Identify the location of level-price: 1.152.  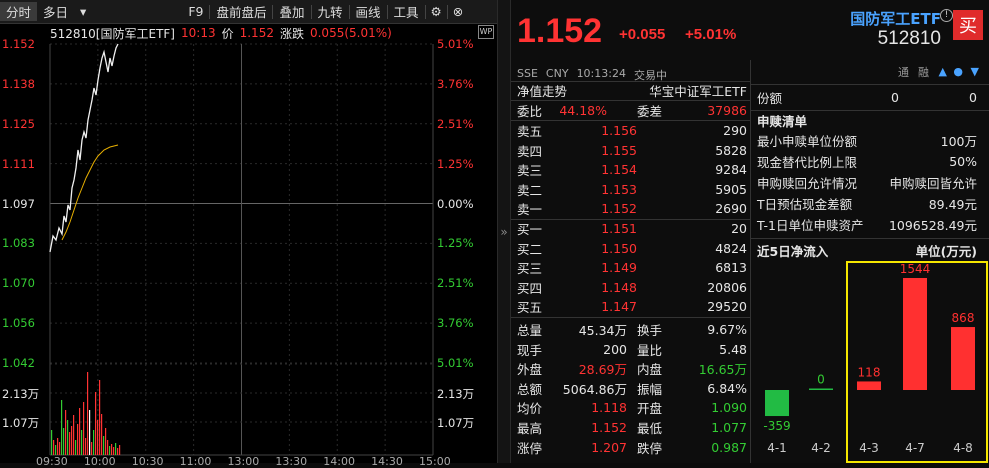
(619, 208).